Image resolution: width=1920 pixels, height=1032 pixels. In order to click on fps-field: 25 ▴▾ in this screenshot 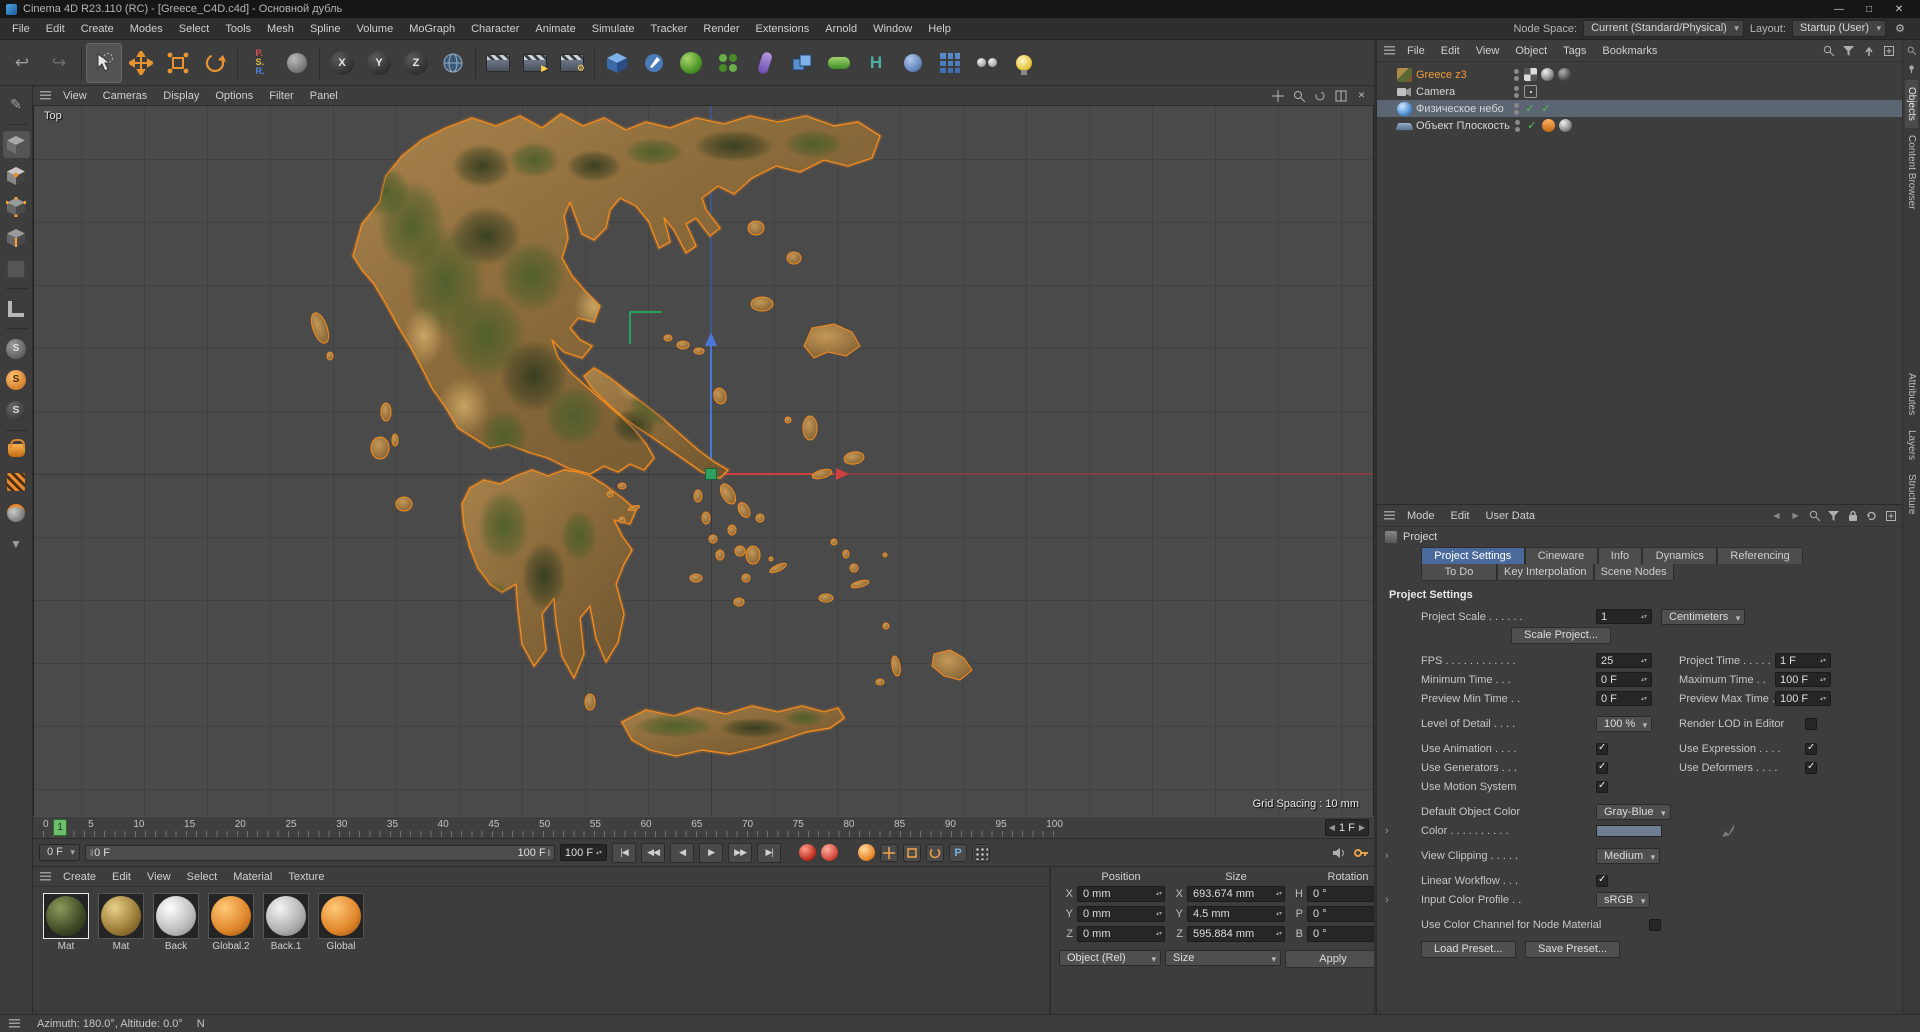, I will do `click(1624, 660)`.